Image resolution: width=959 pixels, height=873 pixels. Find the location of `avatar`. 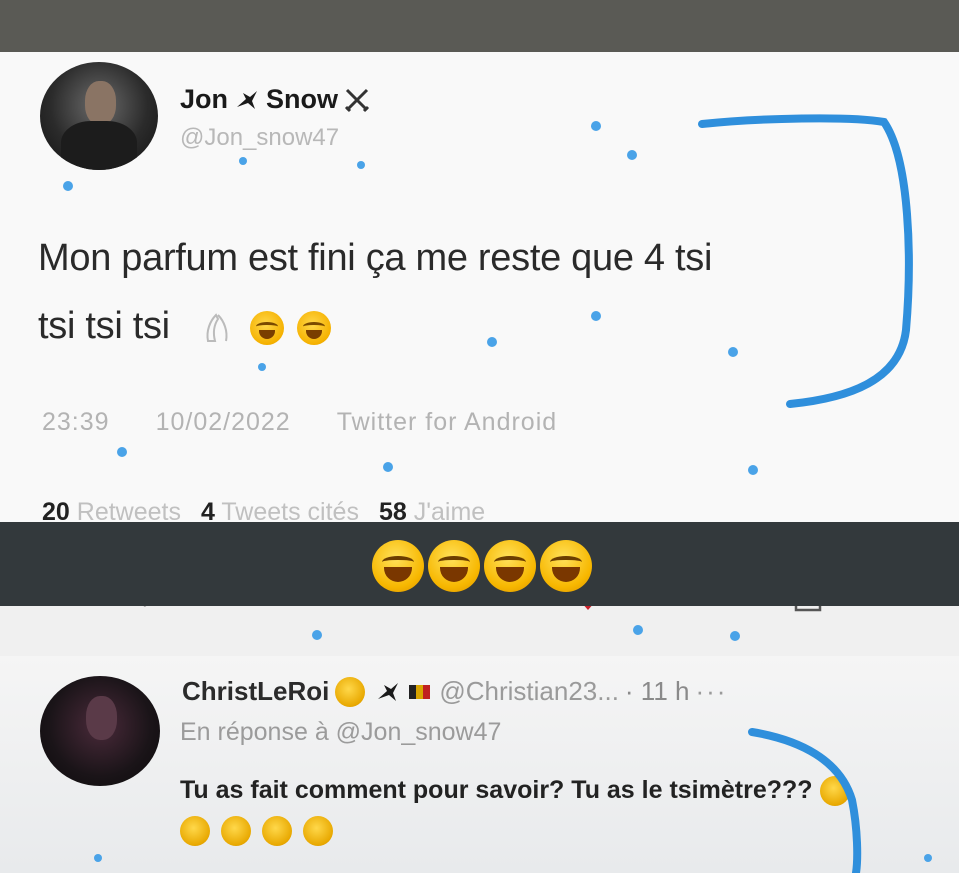

avatar is located at coordinates (99, 116).